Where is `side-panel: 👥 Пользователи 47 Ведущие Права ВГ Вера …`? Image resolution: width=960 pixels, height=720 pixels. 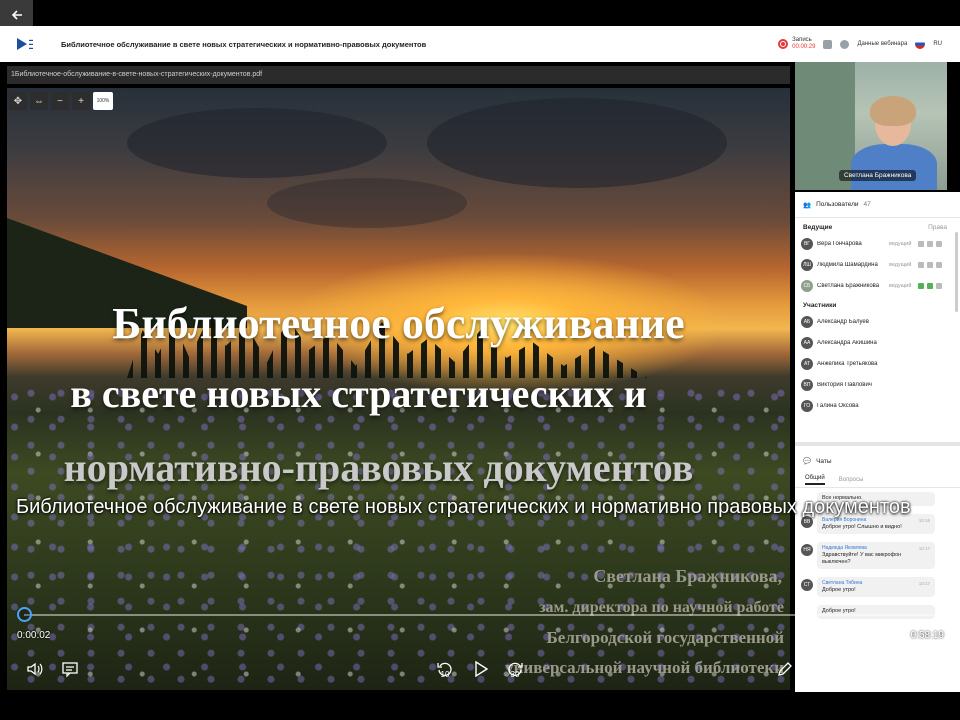
side-panel: 👥 Пользователи 47 Ведущие Права ВГ Вера … is located at coordinates (877, 442).